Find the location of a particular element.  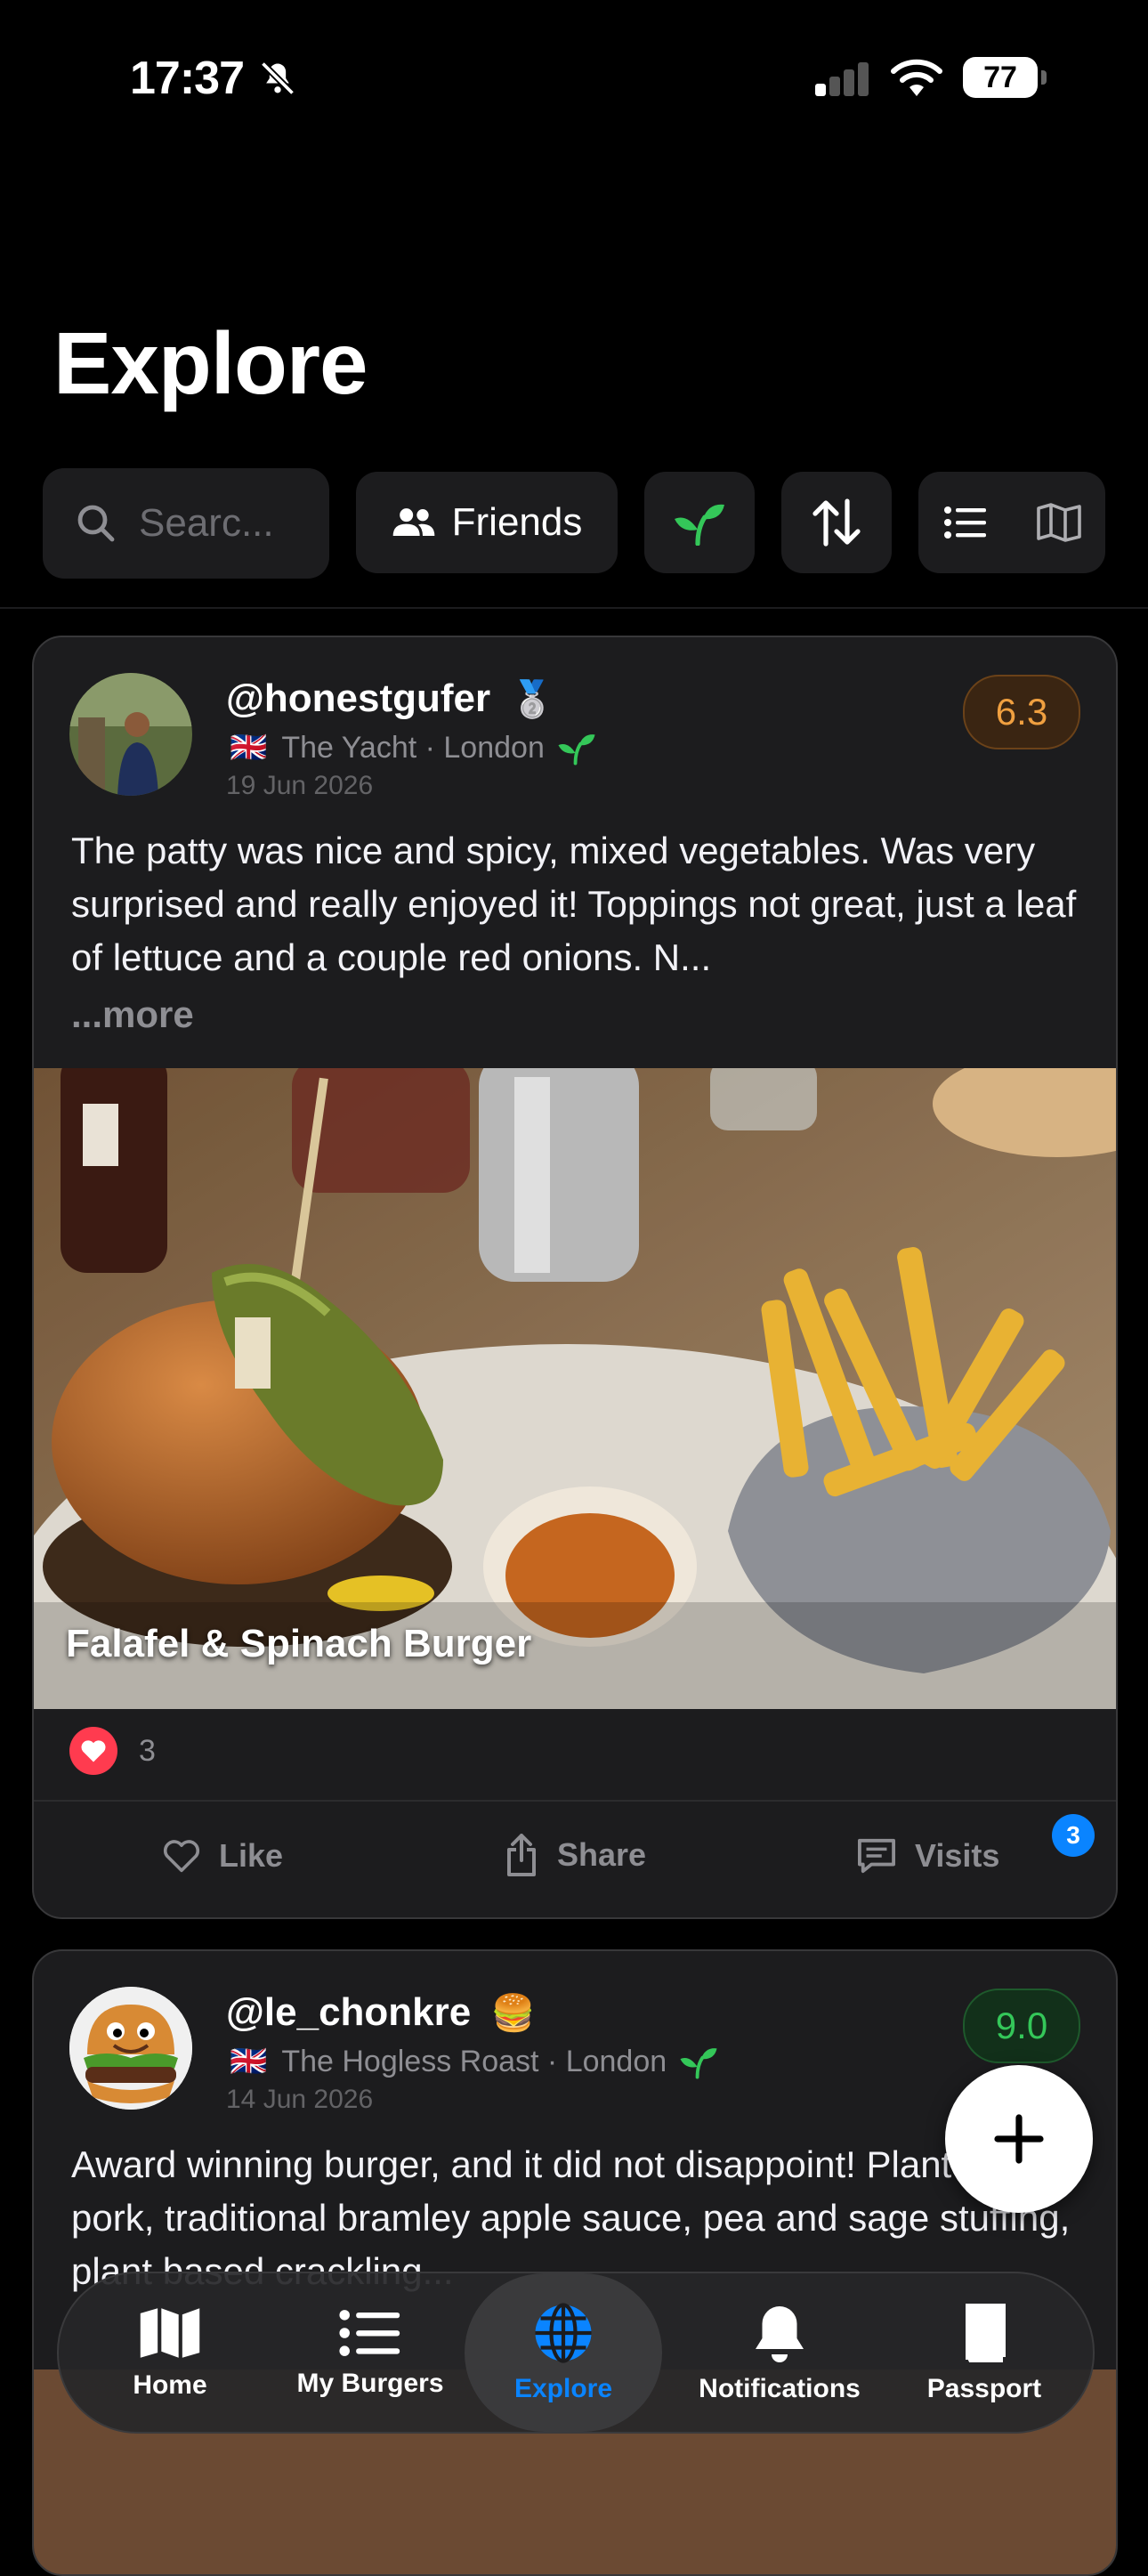

burger-name: Falafel & Spinach Burger is located at coordinates (299, 1644).